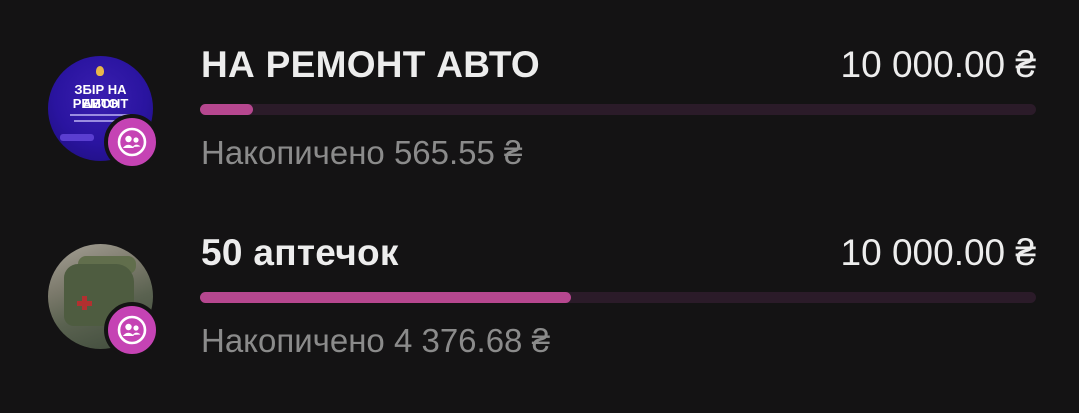 The height and width of the screenshot is (413, 1079). I want to click on jar-avatar-wrap: ЗБІР НА РЕМОНТ АВТО, so click(108, 116).